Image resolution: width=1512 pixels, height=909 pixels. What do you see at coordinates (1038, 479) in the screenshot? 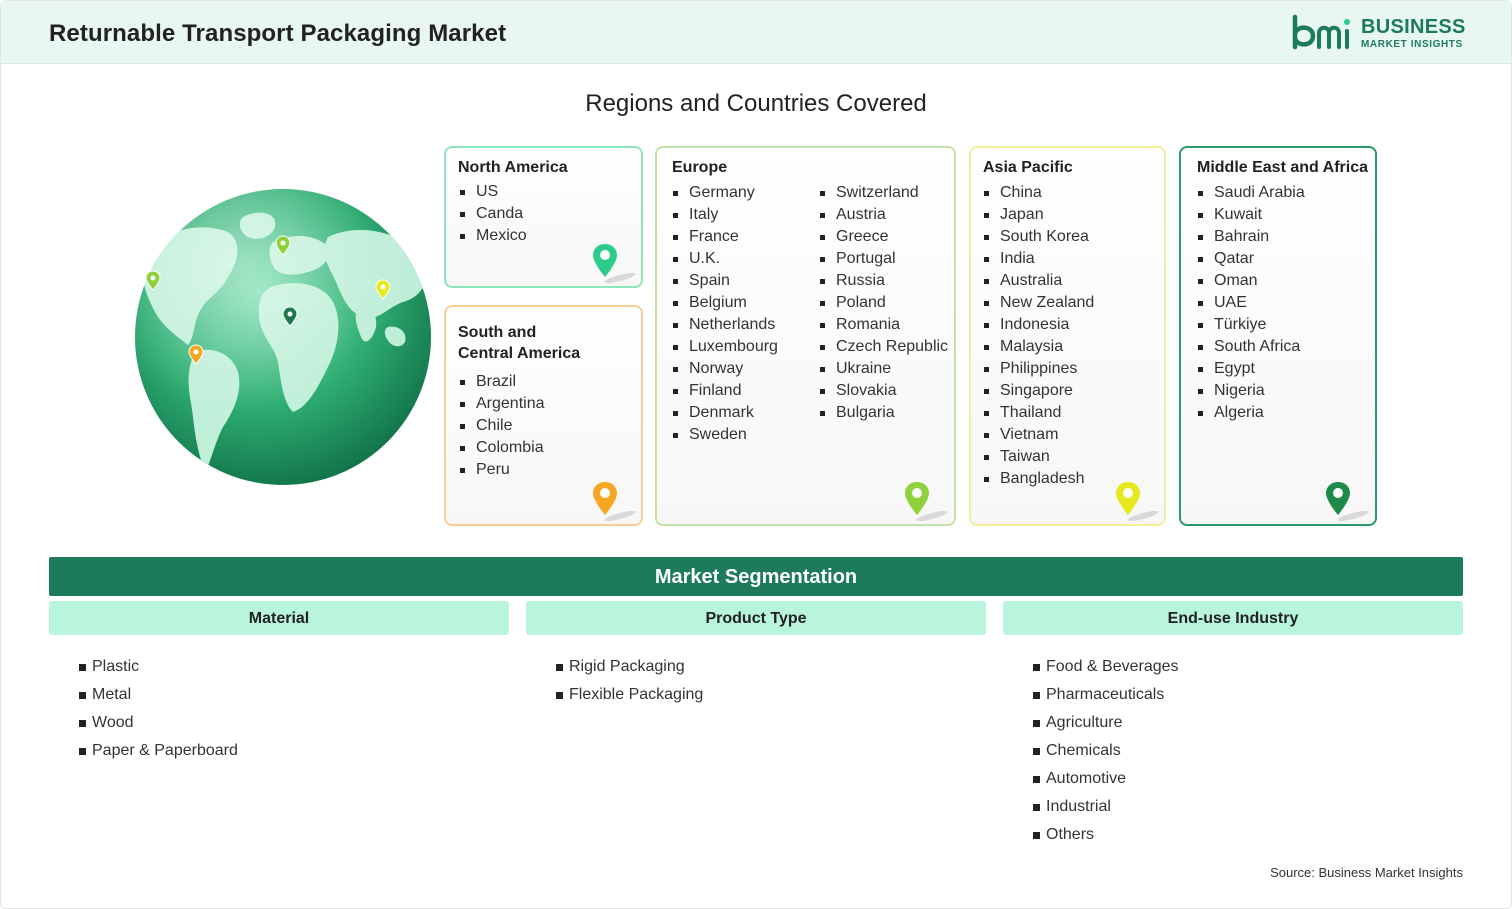
I see `country-item: Bangladesh` at bounding box center [1038, 479].